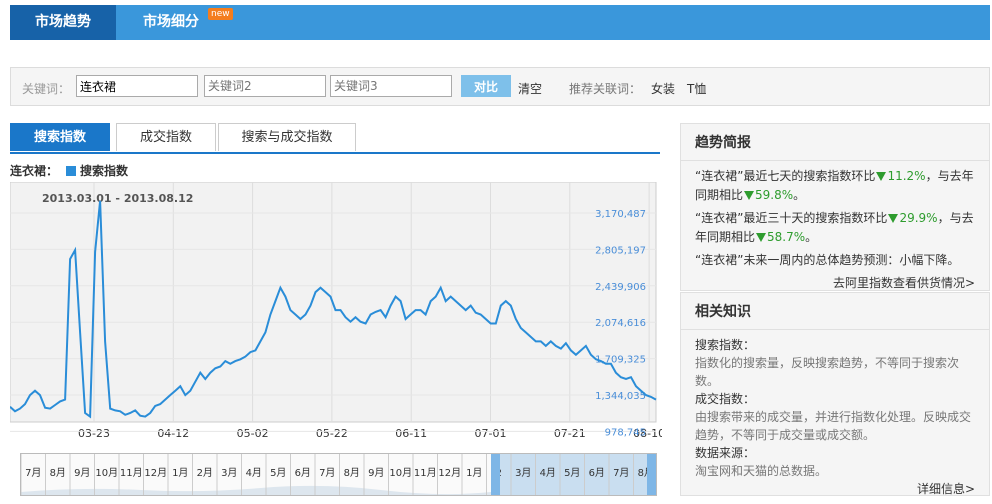 The image size is (992, 504). What do you see at coordinates (332, 433) in the screenshot?
I see `x-tick-label: 05-22` at bounding box center [332, 433].